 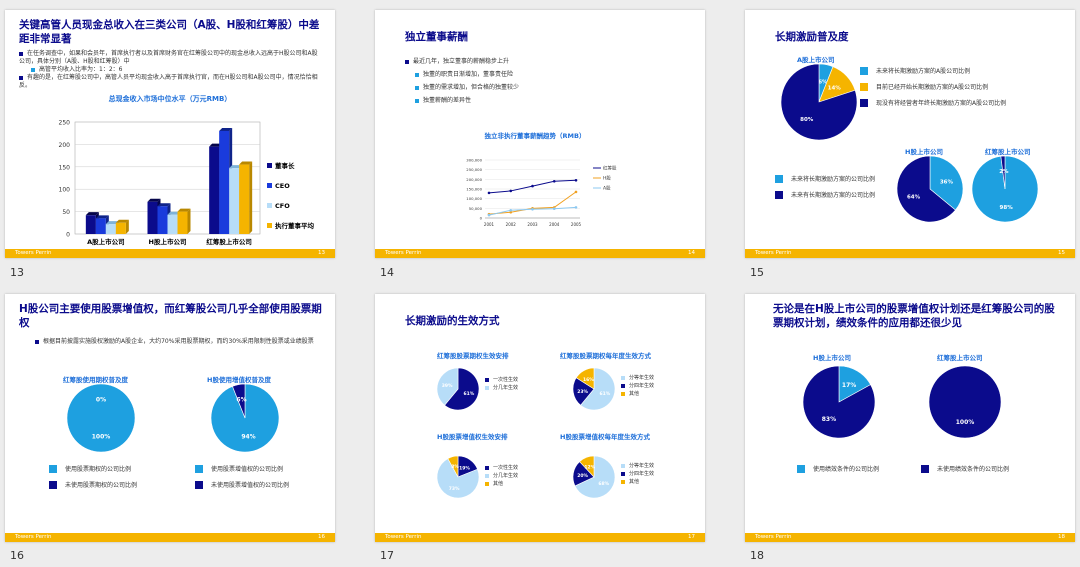 What do you see at coordinates (90, 468) in the screenshot?
I see `legend-item: 使用股票期权的公司比例` at bounding box center [90, 468].